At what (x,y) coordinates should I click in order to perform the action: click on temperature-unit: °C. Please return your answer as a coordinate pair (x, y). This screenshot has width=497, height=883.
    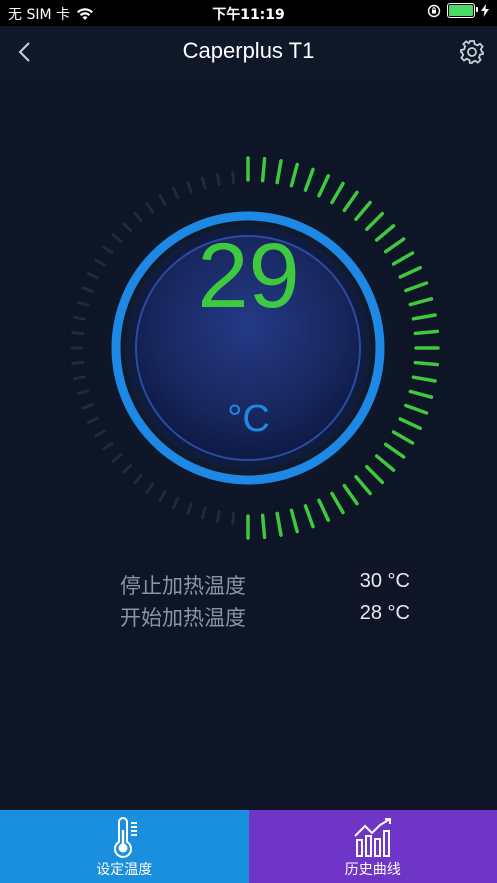
    Looking at the image, I should click on (248, 419).